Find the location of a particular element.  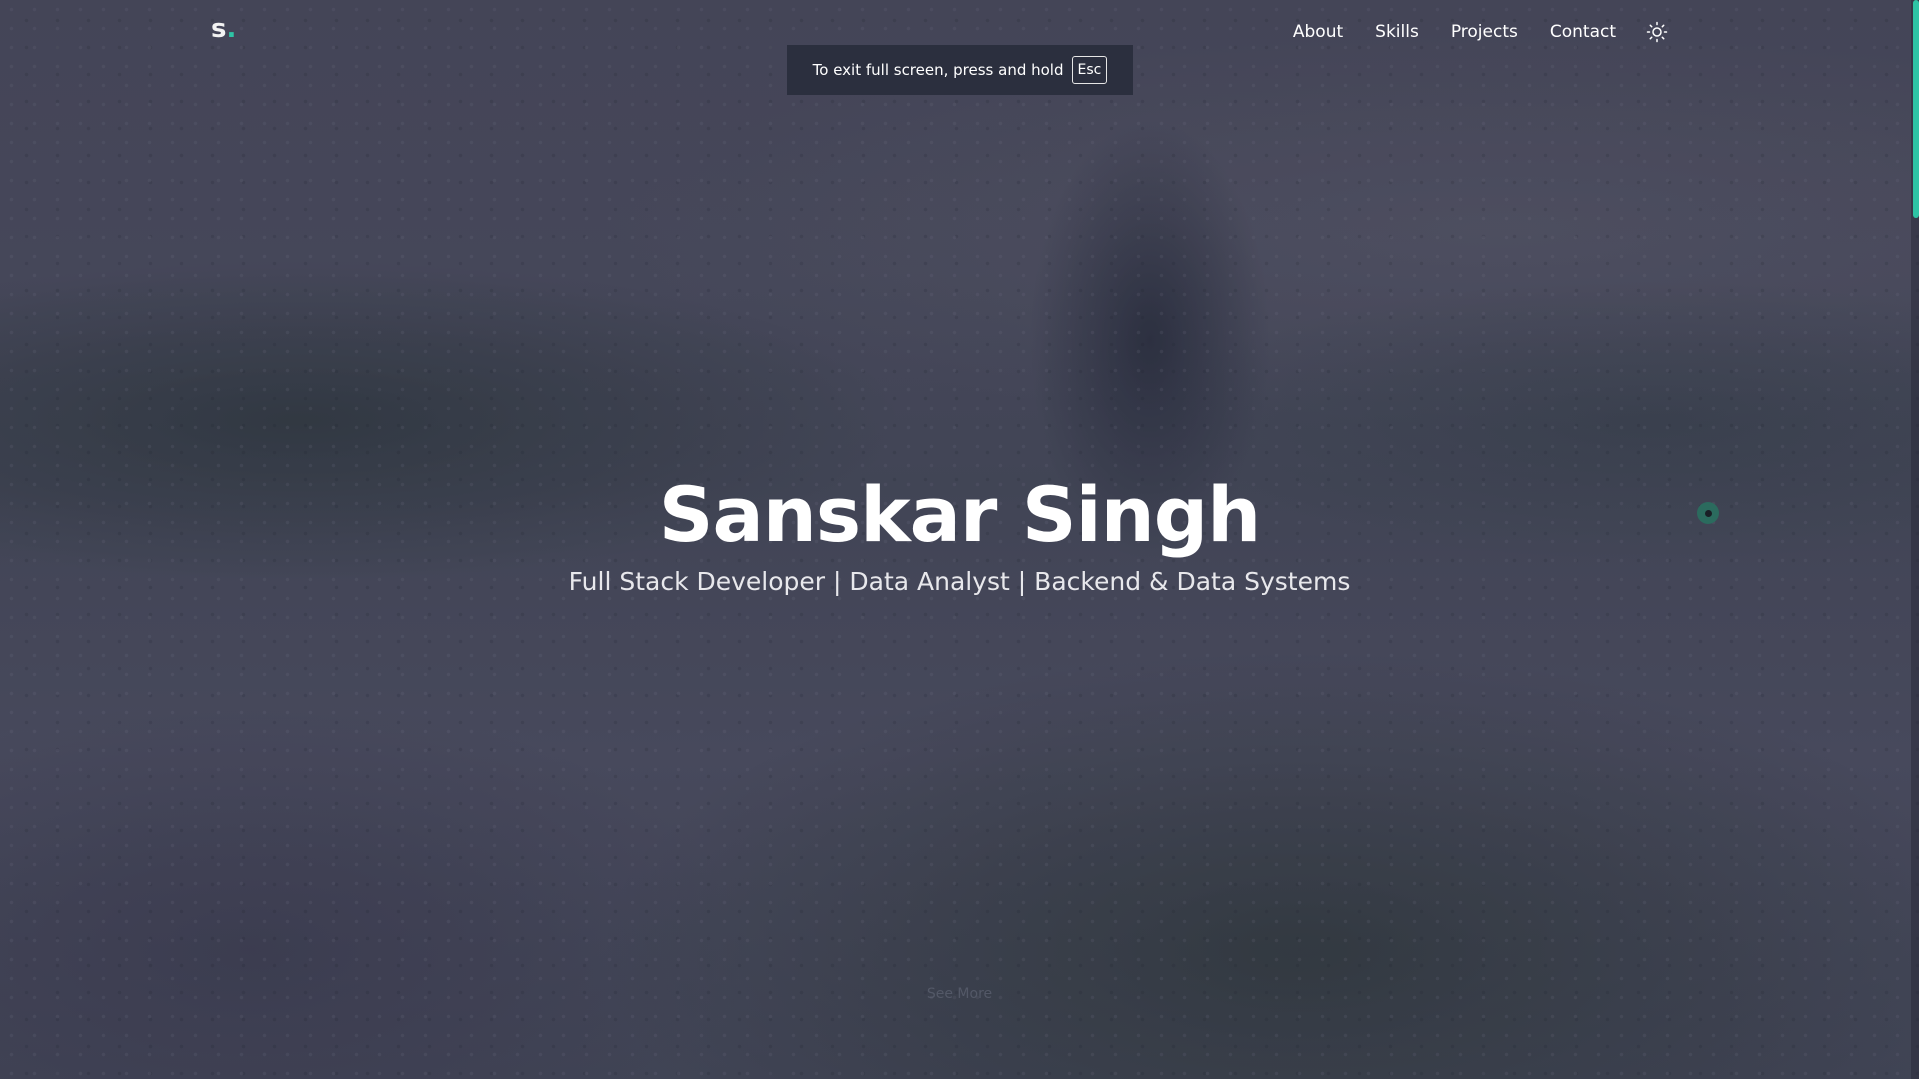

nav-projects: Projects is located at coordinates (1484, 32).